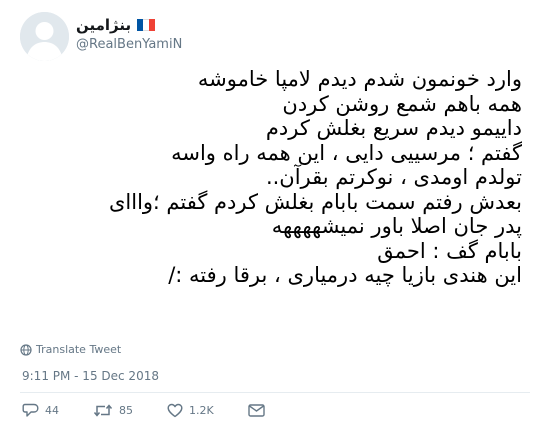 The width and height of the screenshot is (550, 440). Describe the element at coordinates (402, 103) in the screenshot. I see `tweet-line: همه باهم شمع روشن کردن` at that location.